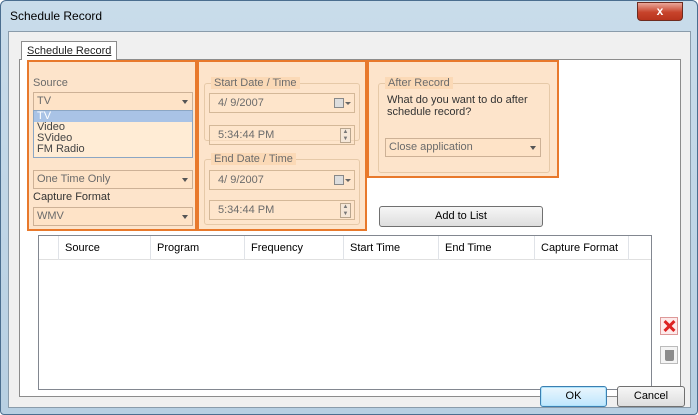  I want to click on after-record-title: After Record, so click(419, 83).